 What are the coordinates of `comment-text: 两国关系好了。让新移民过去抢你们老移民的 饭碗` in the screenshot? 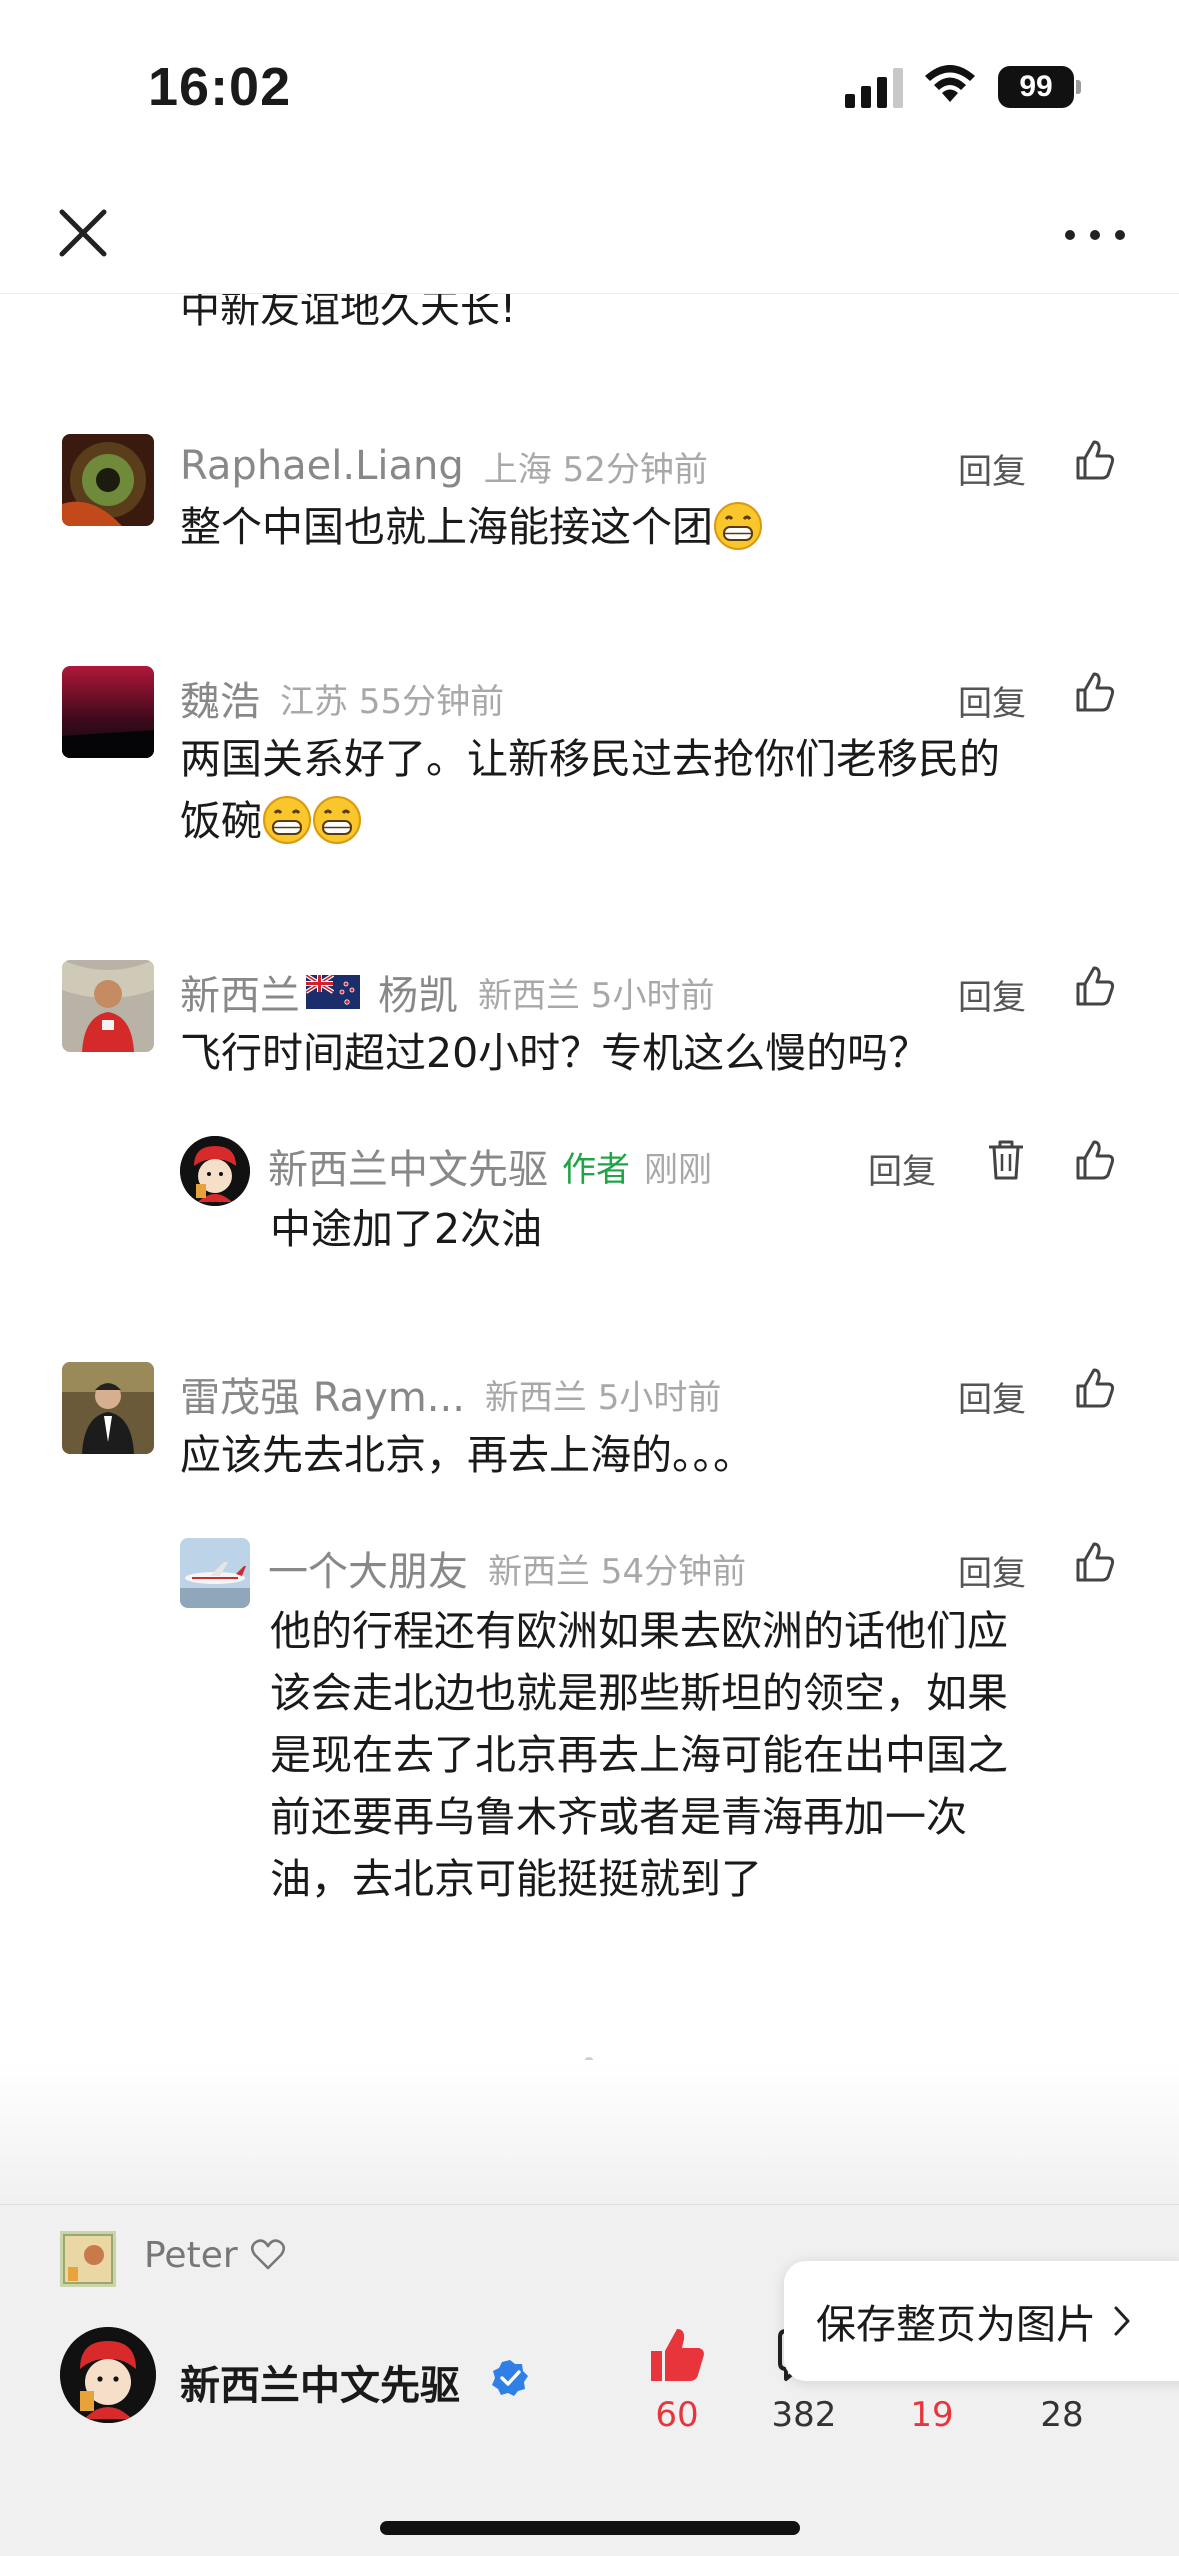 It's located at (590, 790).